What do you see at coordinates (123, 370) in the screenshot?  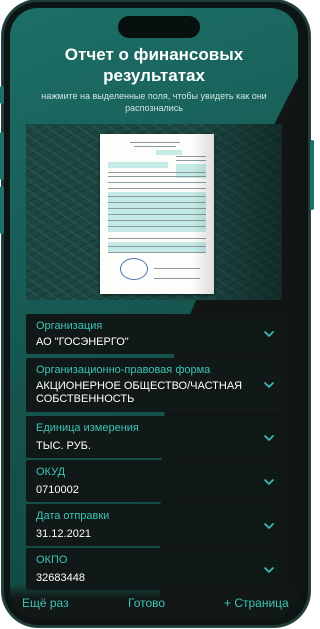 I see `field-label: Организационно-правовая форма` at bounding box center [123, 370].